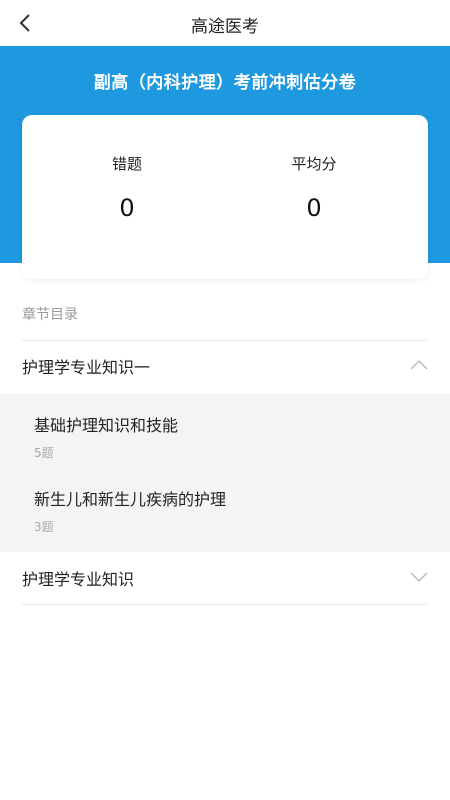 This screenshot has width=450, height=800. I want to click on exam-title: 副高（内科护理）考前冲刺估分卷, so click(225, 83).